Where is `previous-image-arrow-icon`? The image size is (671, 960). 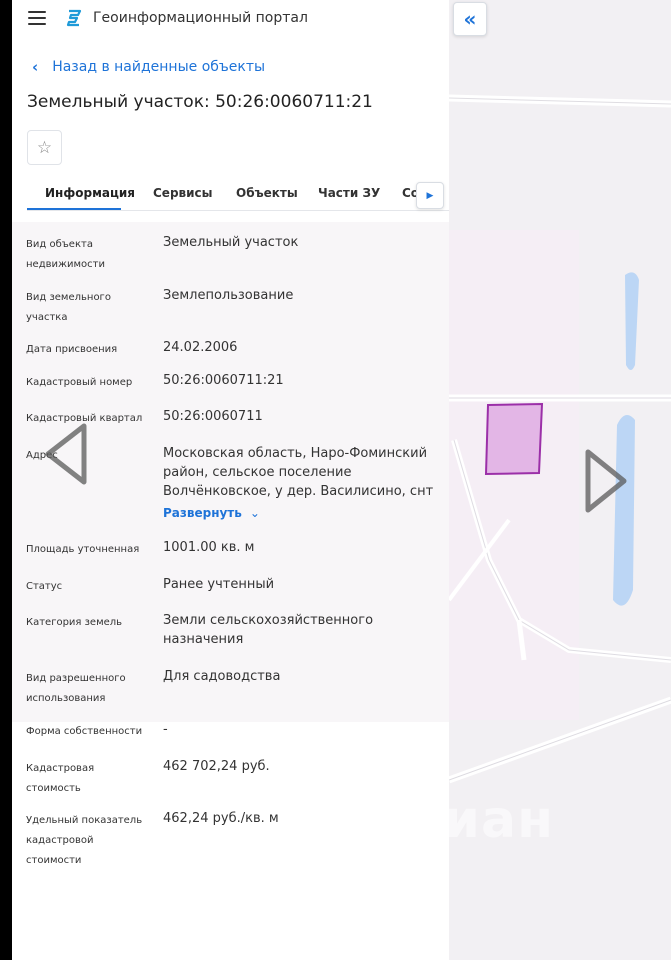 previous-image-arrow-icon is located at coordinates (66, 454).